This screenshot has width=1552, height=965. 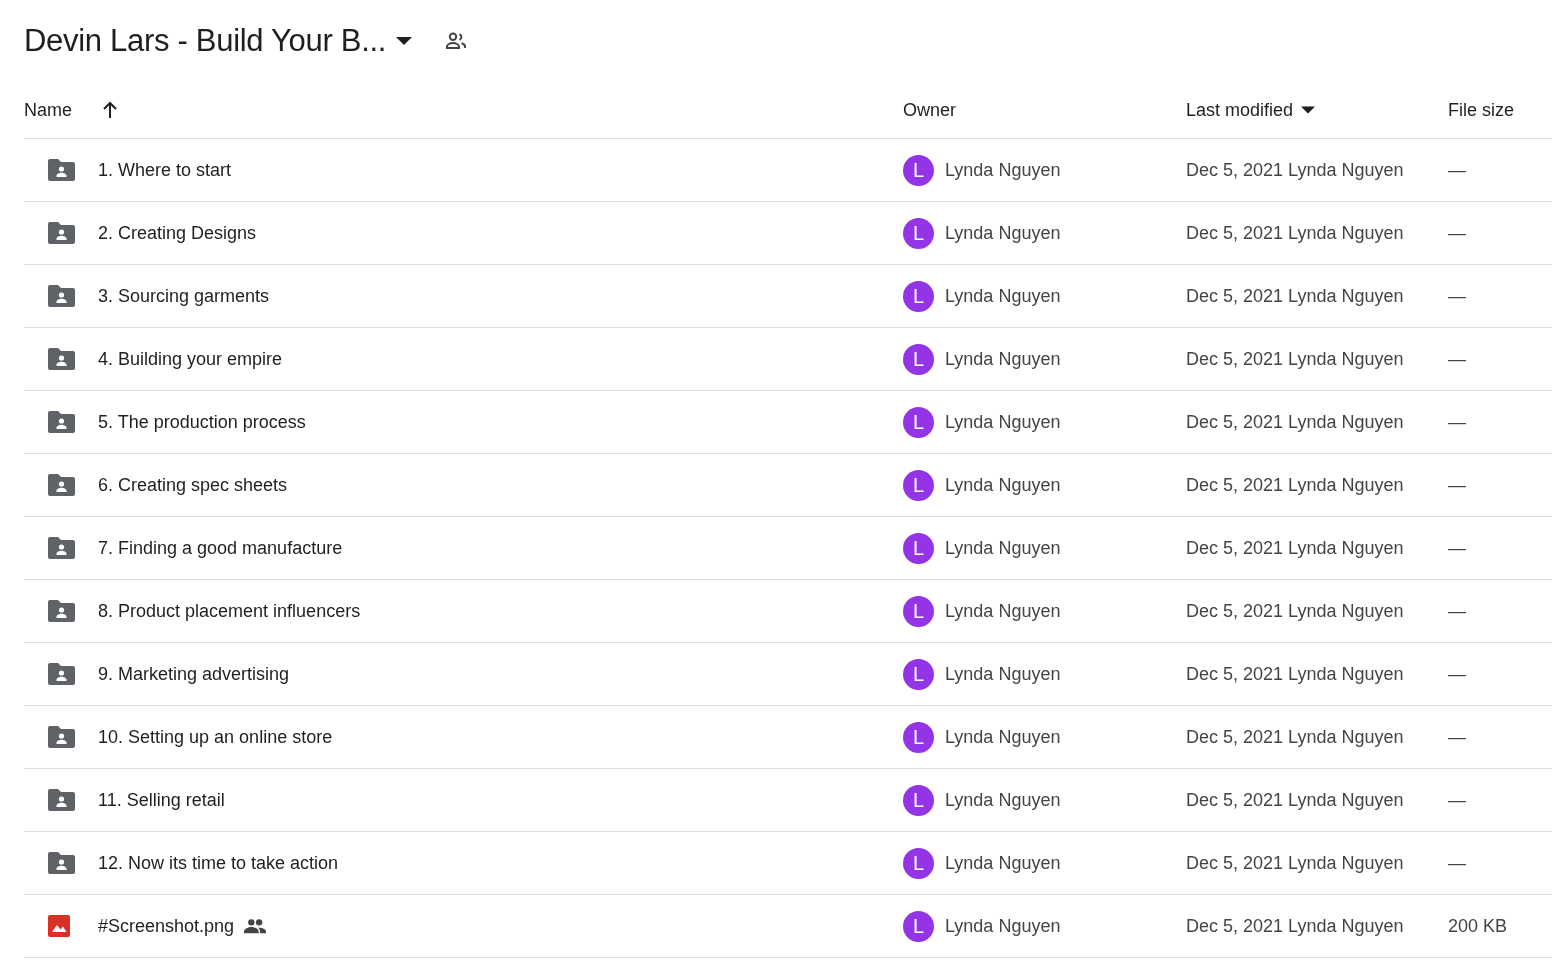 I want to click on column-header: File size, so click(x=1481, y=110).